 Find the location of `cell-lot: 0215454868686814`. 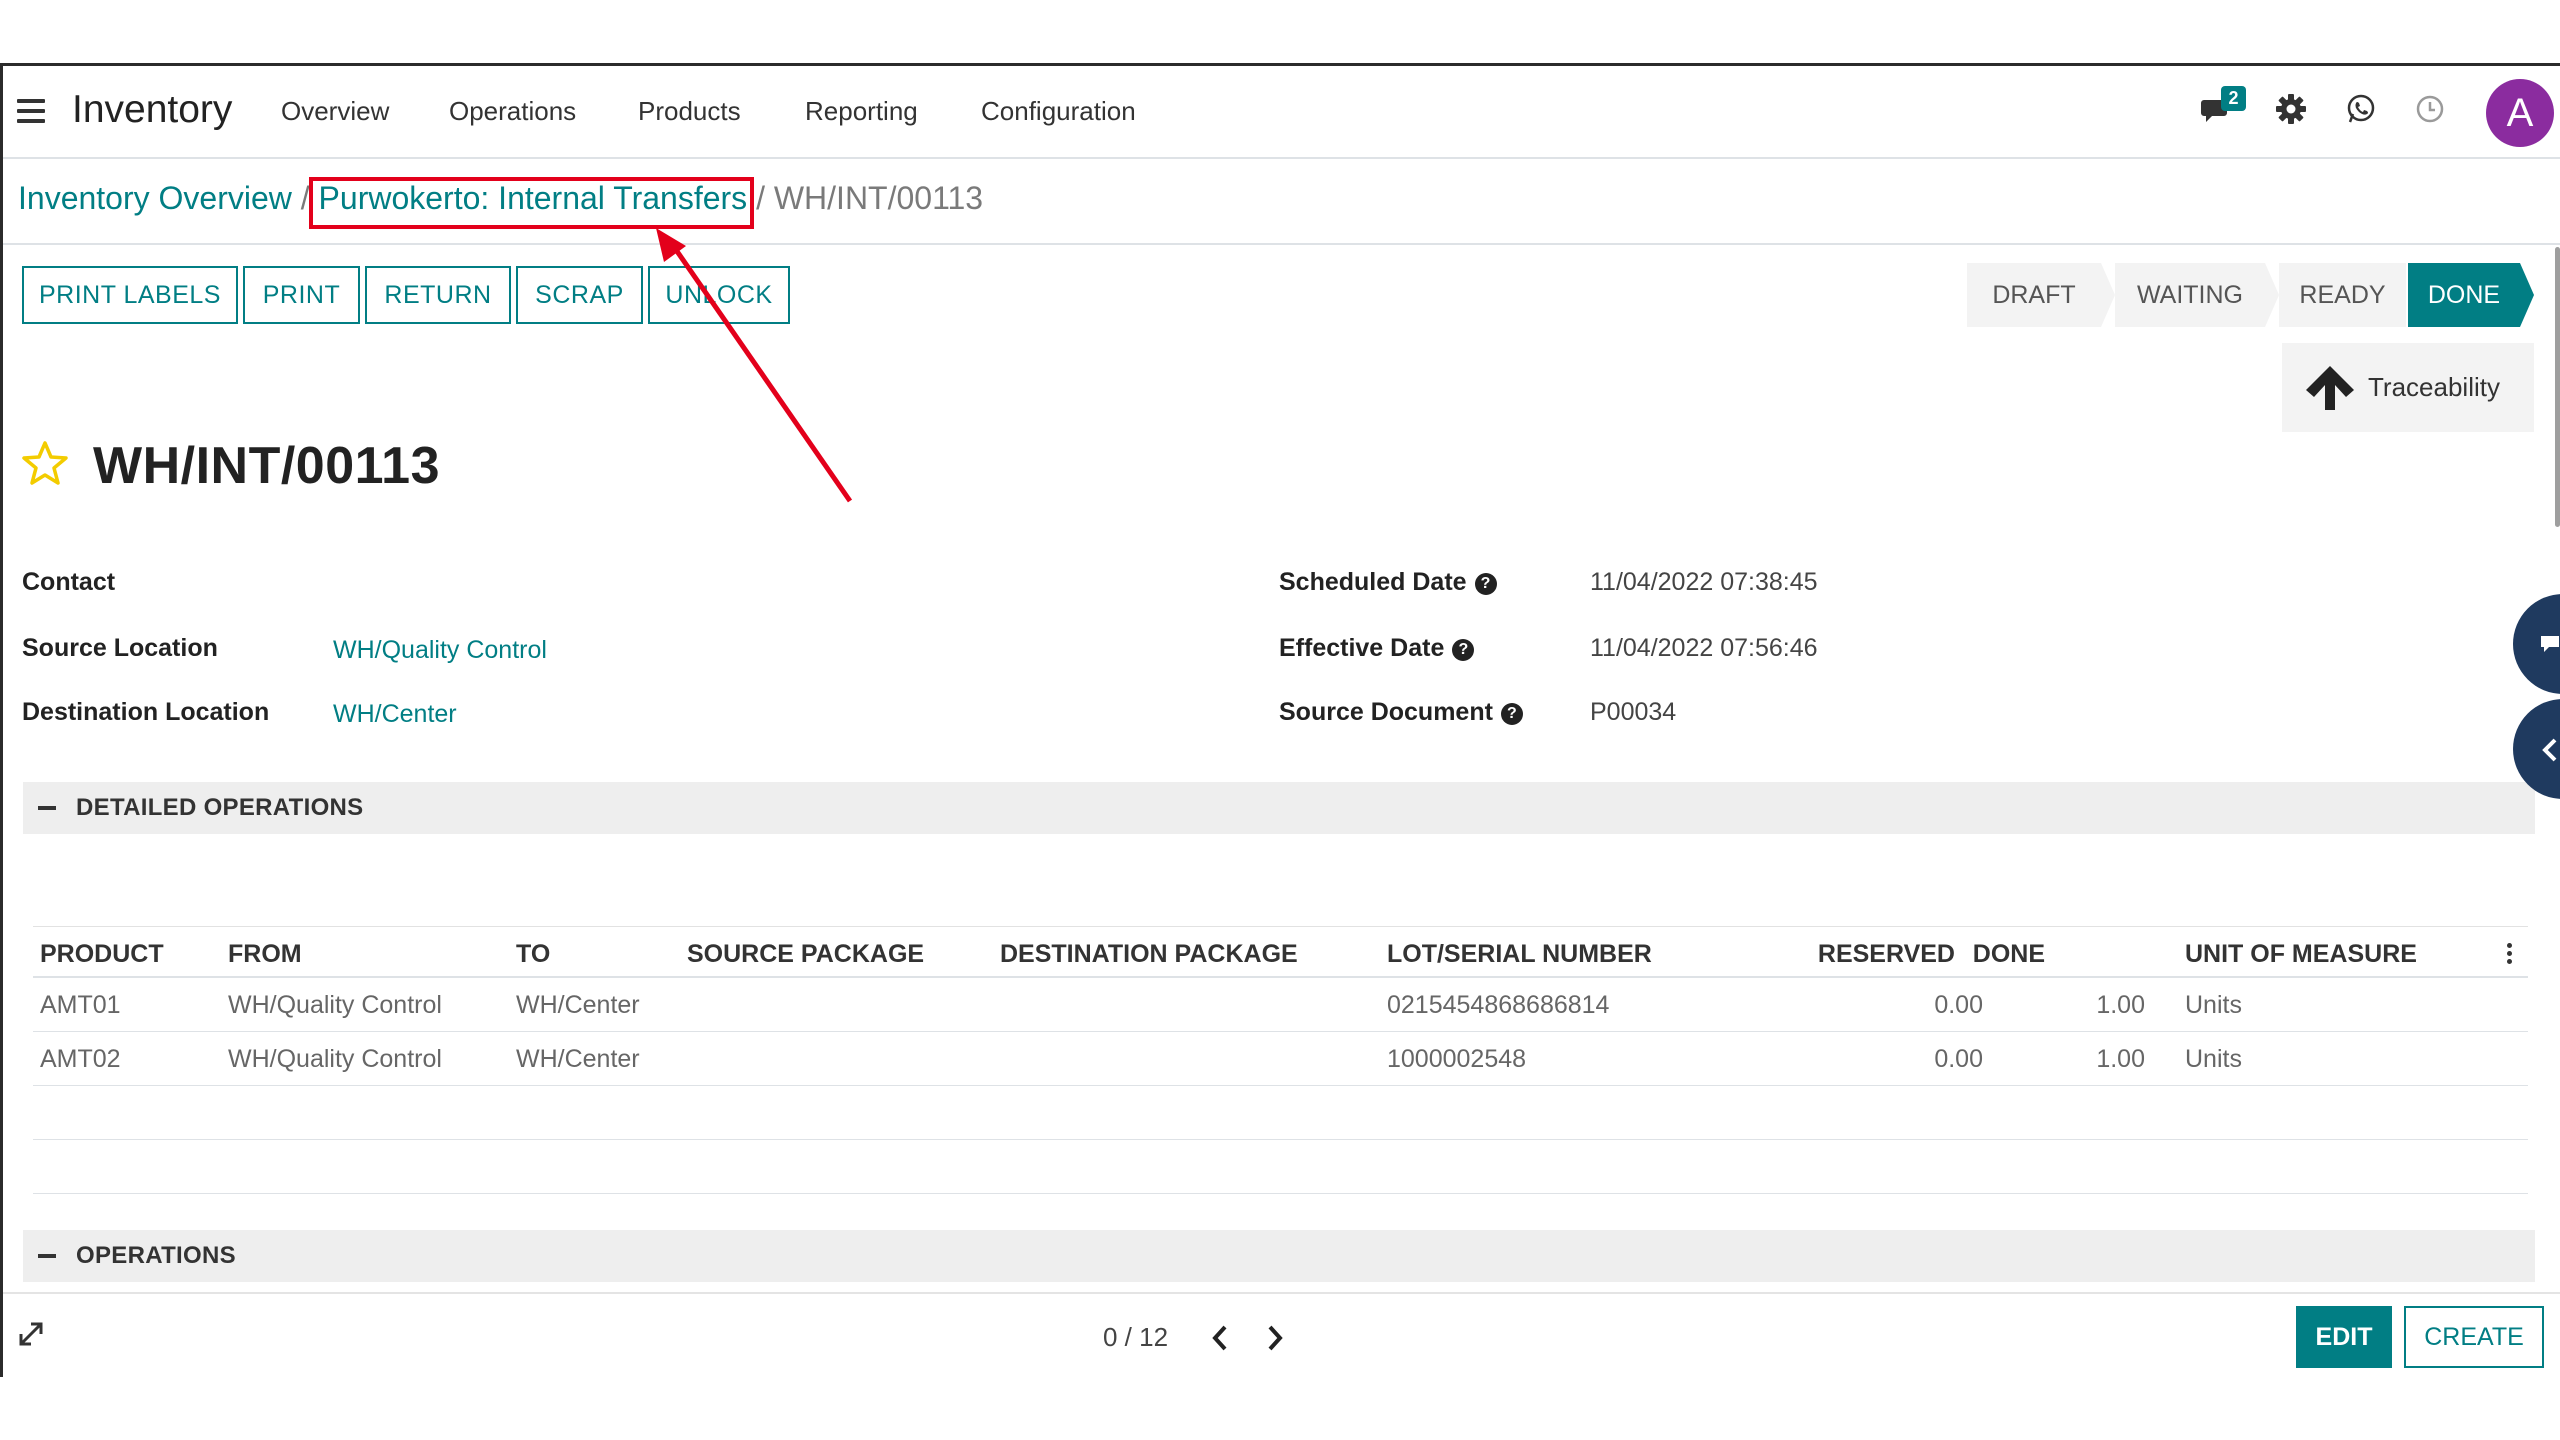

cell-lot: 0215454868686814 is located at coordinates (1498, 1005).